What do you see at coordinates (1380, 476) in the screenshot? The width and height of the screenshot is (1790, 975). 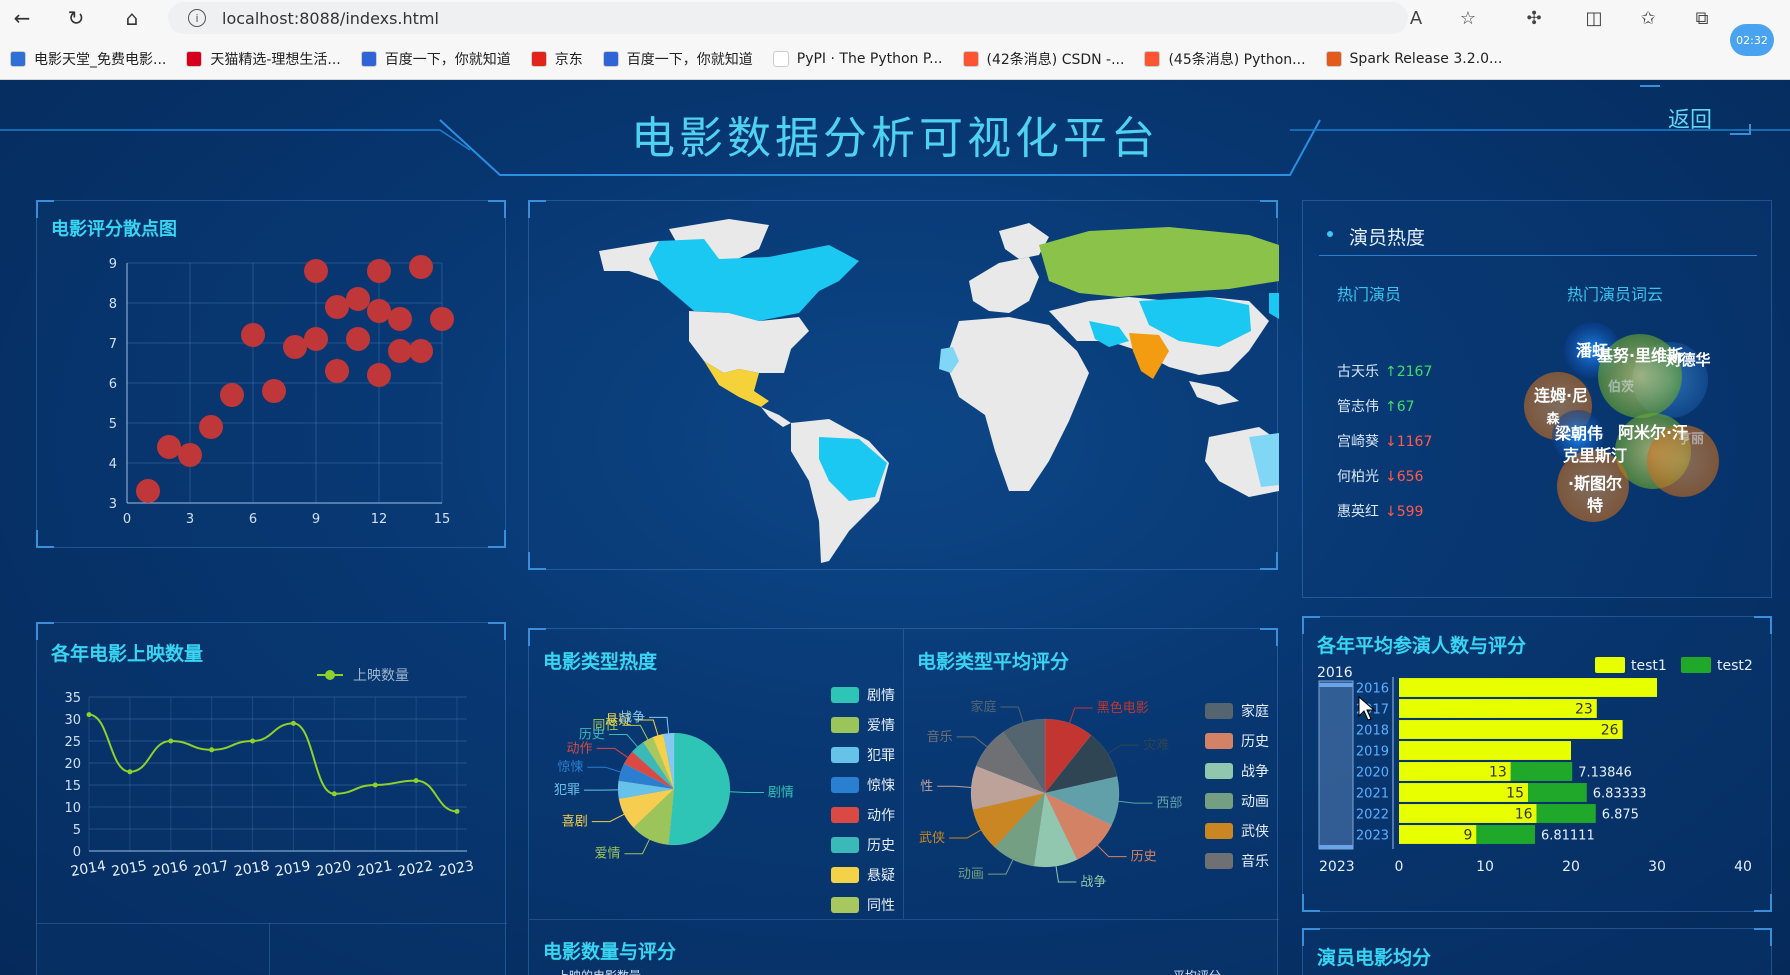 I see `actor-row: 何柏光 ↓656` at bounding box center [1380, 476].